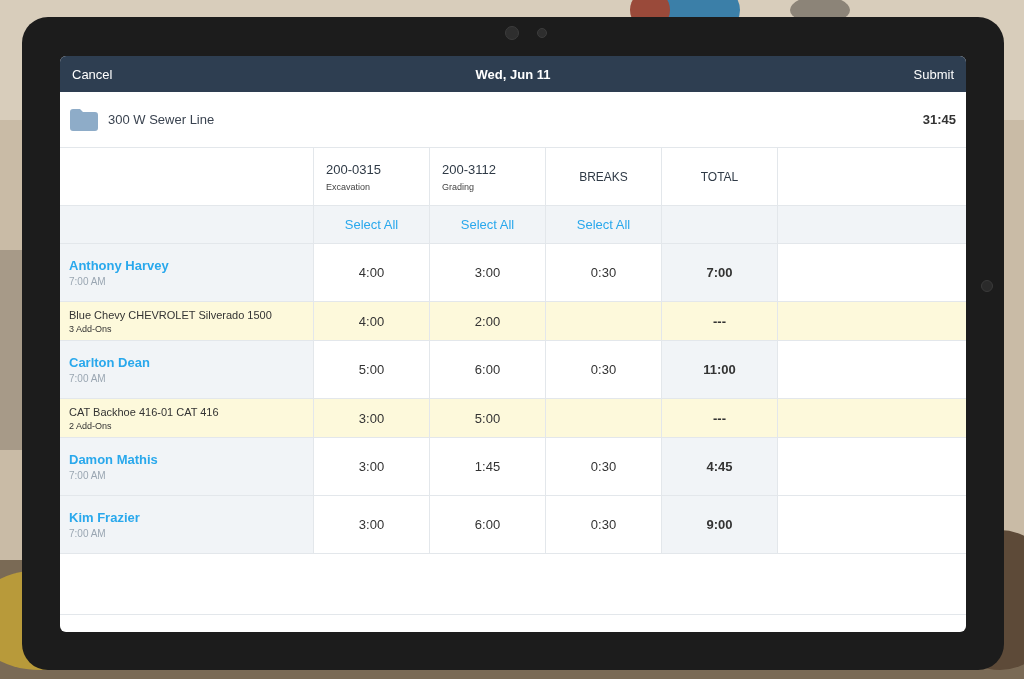 The height and width of the screenshot is (679, 1024). Describe the element at coordinates (144, 411) in the screenshot. I see `equipment-name: CAT Backhoe 416-01 CAT 416` at that location.